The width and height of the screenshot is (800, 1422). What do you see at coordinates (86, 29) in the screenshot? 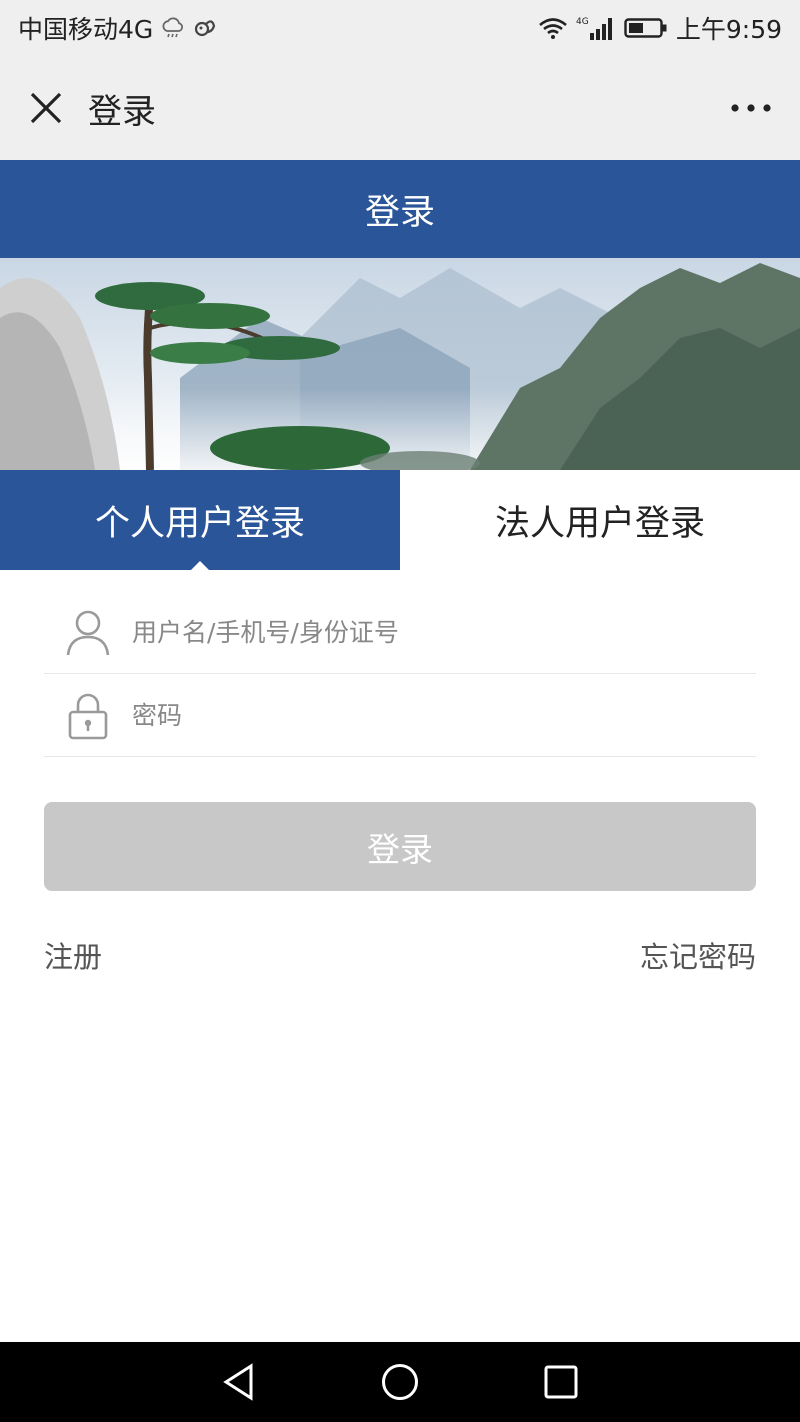
I see `carrier-label: 中国移动4G` at bounding box center [86, 29].